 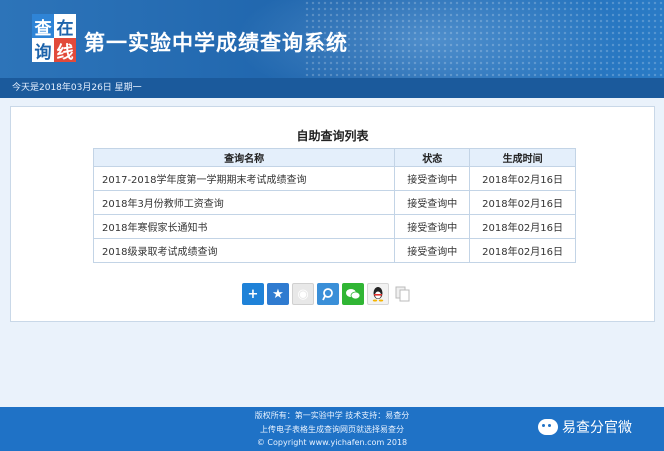 What do you see at coordinates (244, 178) in the screenshot?
I see `query-name-link: 2017-2018学年度第一学期期末考试成绩查询` at bounding box center [244, 178].